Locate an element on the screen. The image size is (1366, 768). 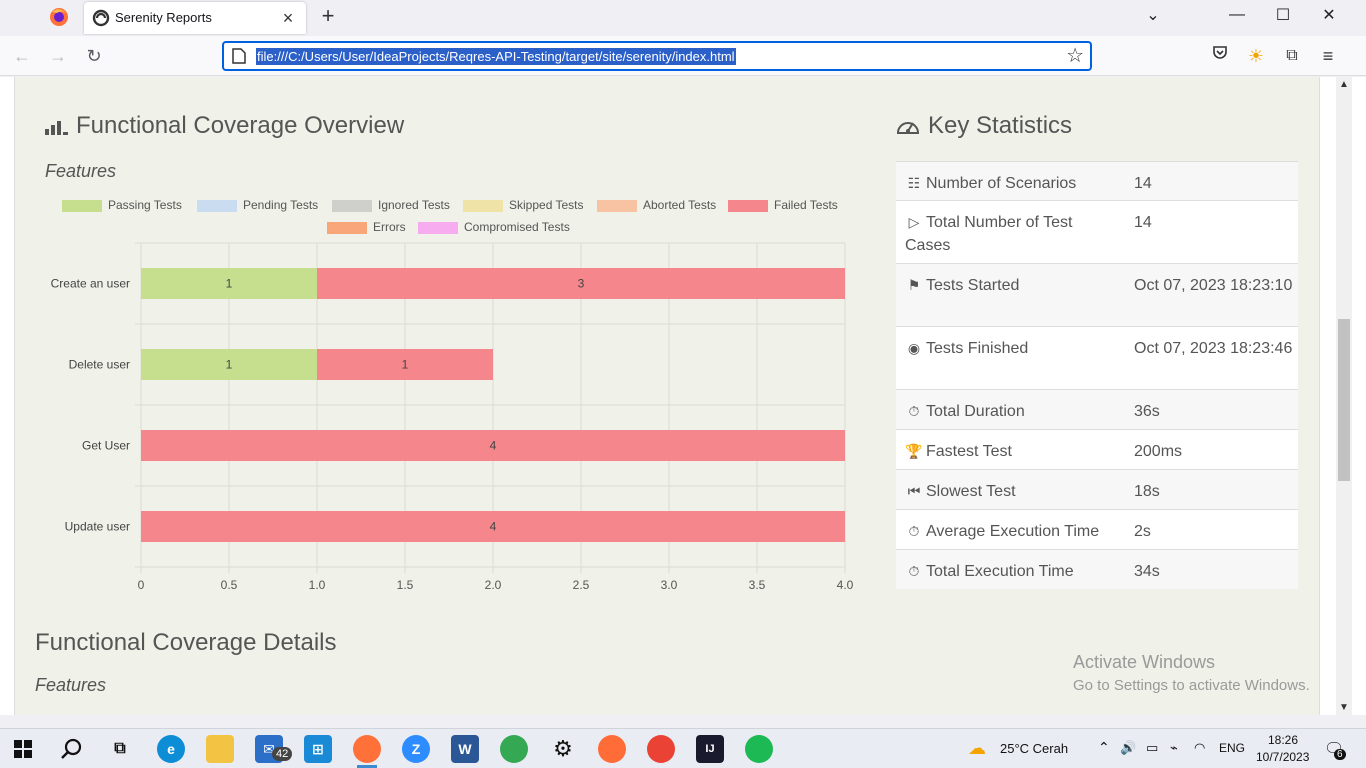
power-icon: ⌁ is located at coordinates (1174, 748).